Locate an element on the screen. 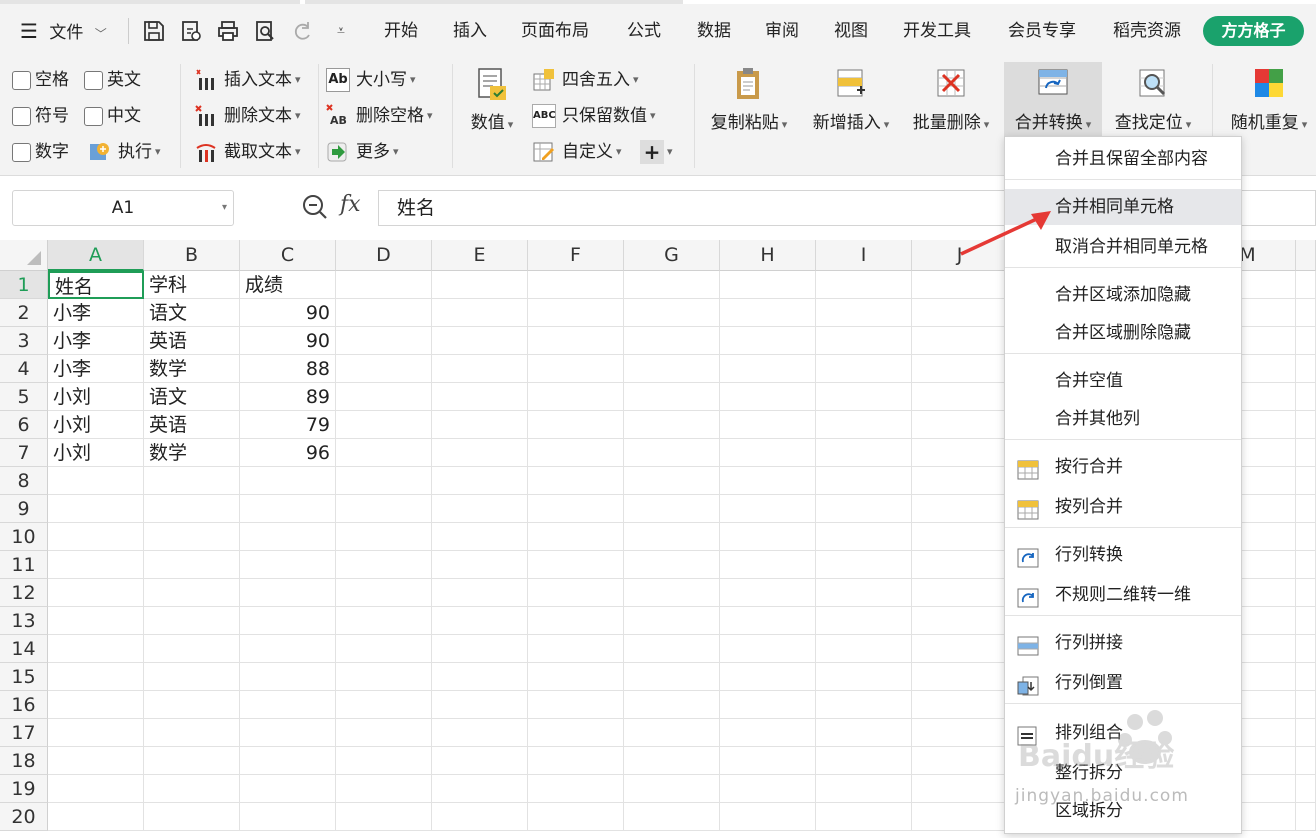 The height and width of the screenshot is (838, 1316). checkbox-number: 数字 is located at coordinates (40, 152).